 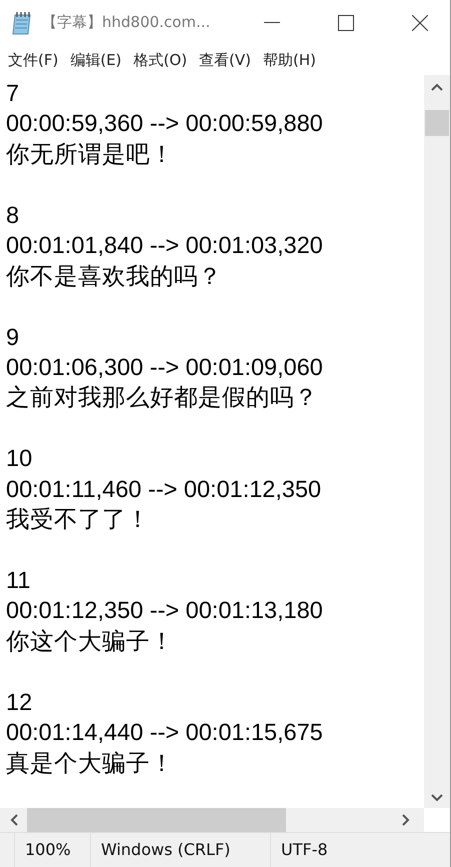 What do you see at coordinates (164, 732) in the screenshot?
I see `subtitle-timing: 00:01:14,440 --> 00:01:15,675` at bounding box center [164, 732].